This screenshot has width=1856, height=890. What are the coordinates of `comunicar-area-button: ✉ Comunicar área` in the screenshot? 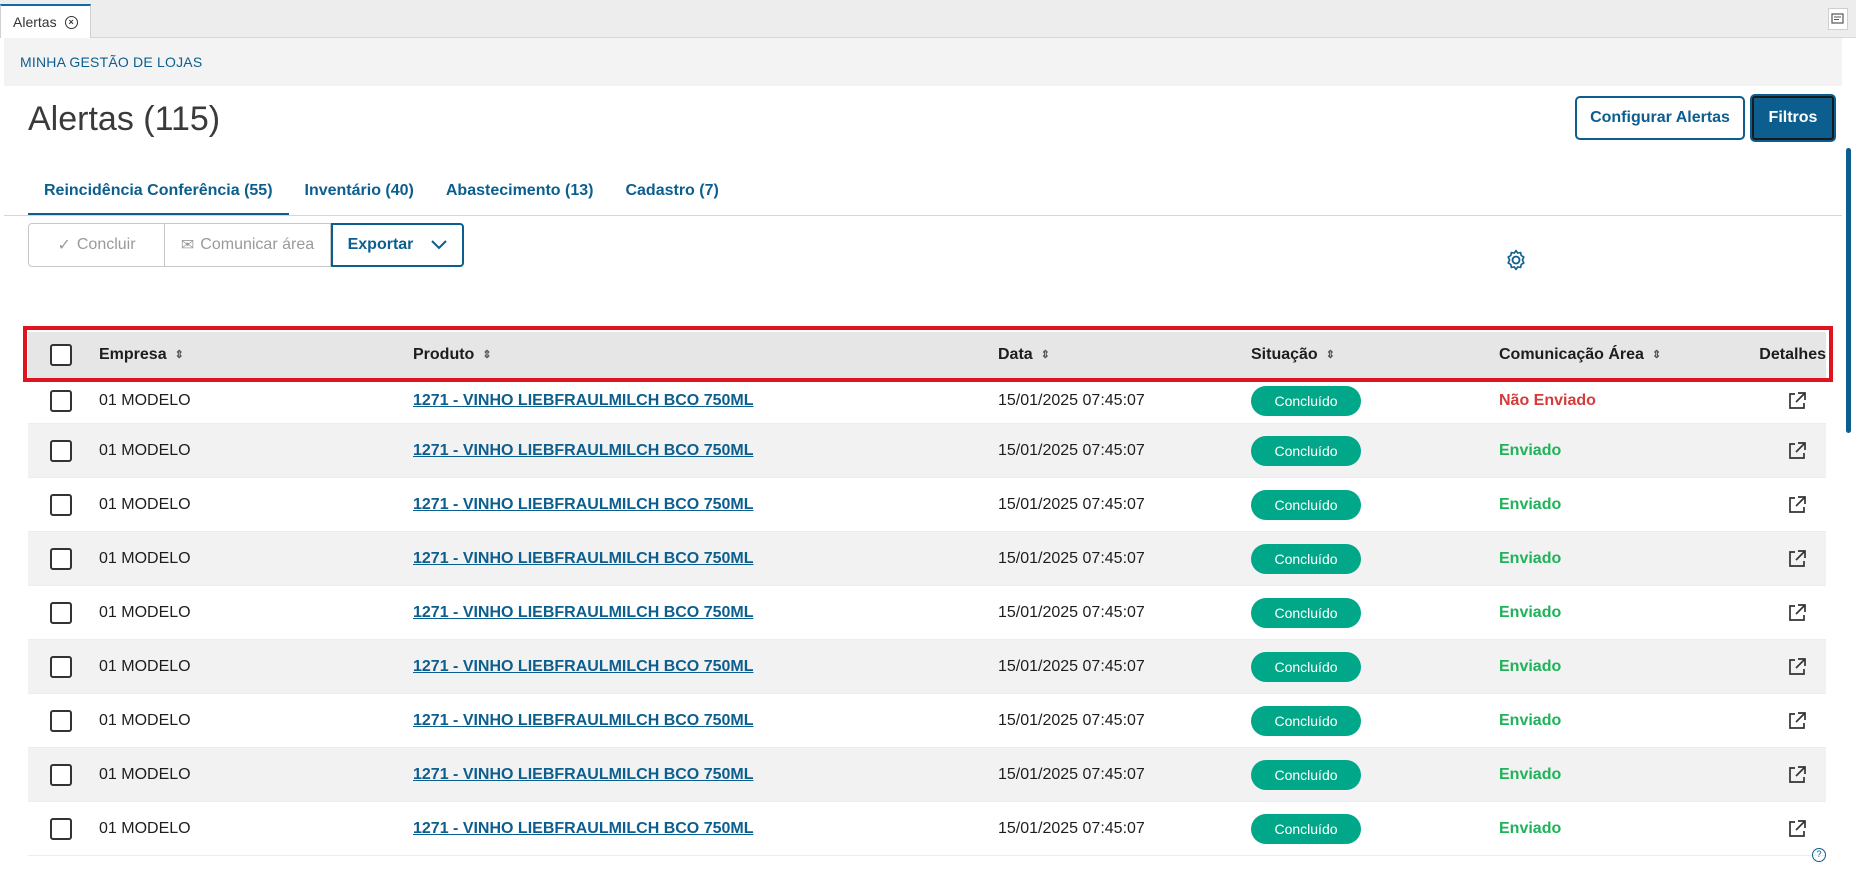 It's located at (248, 245).